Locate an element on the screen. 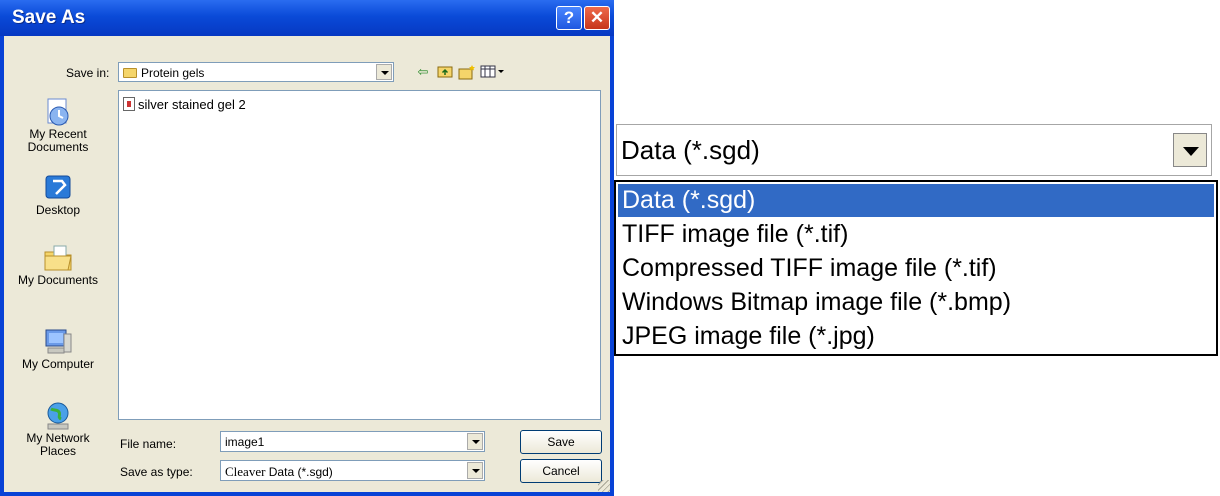  place-my-computer: My Computer is located at coordinates (58, 348).